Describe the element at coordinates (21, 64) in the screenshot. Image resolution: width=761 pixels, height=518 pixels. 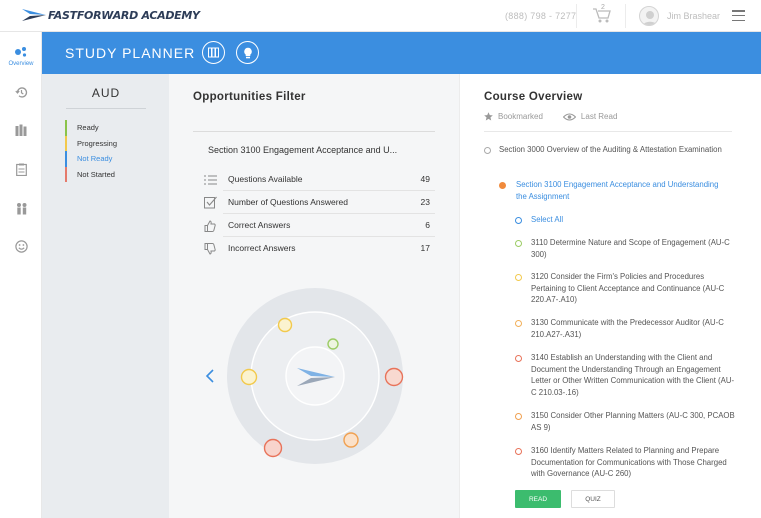
I see `nav-overview-label: Overview` at that location.